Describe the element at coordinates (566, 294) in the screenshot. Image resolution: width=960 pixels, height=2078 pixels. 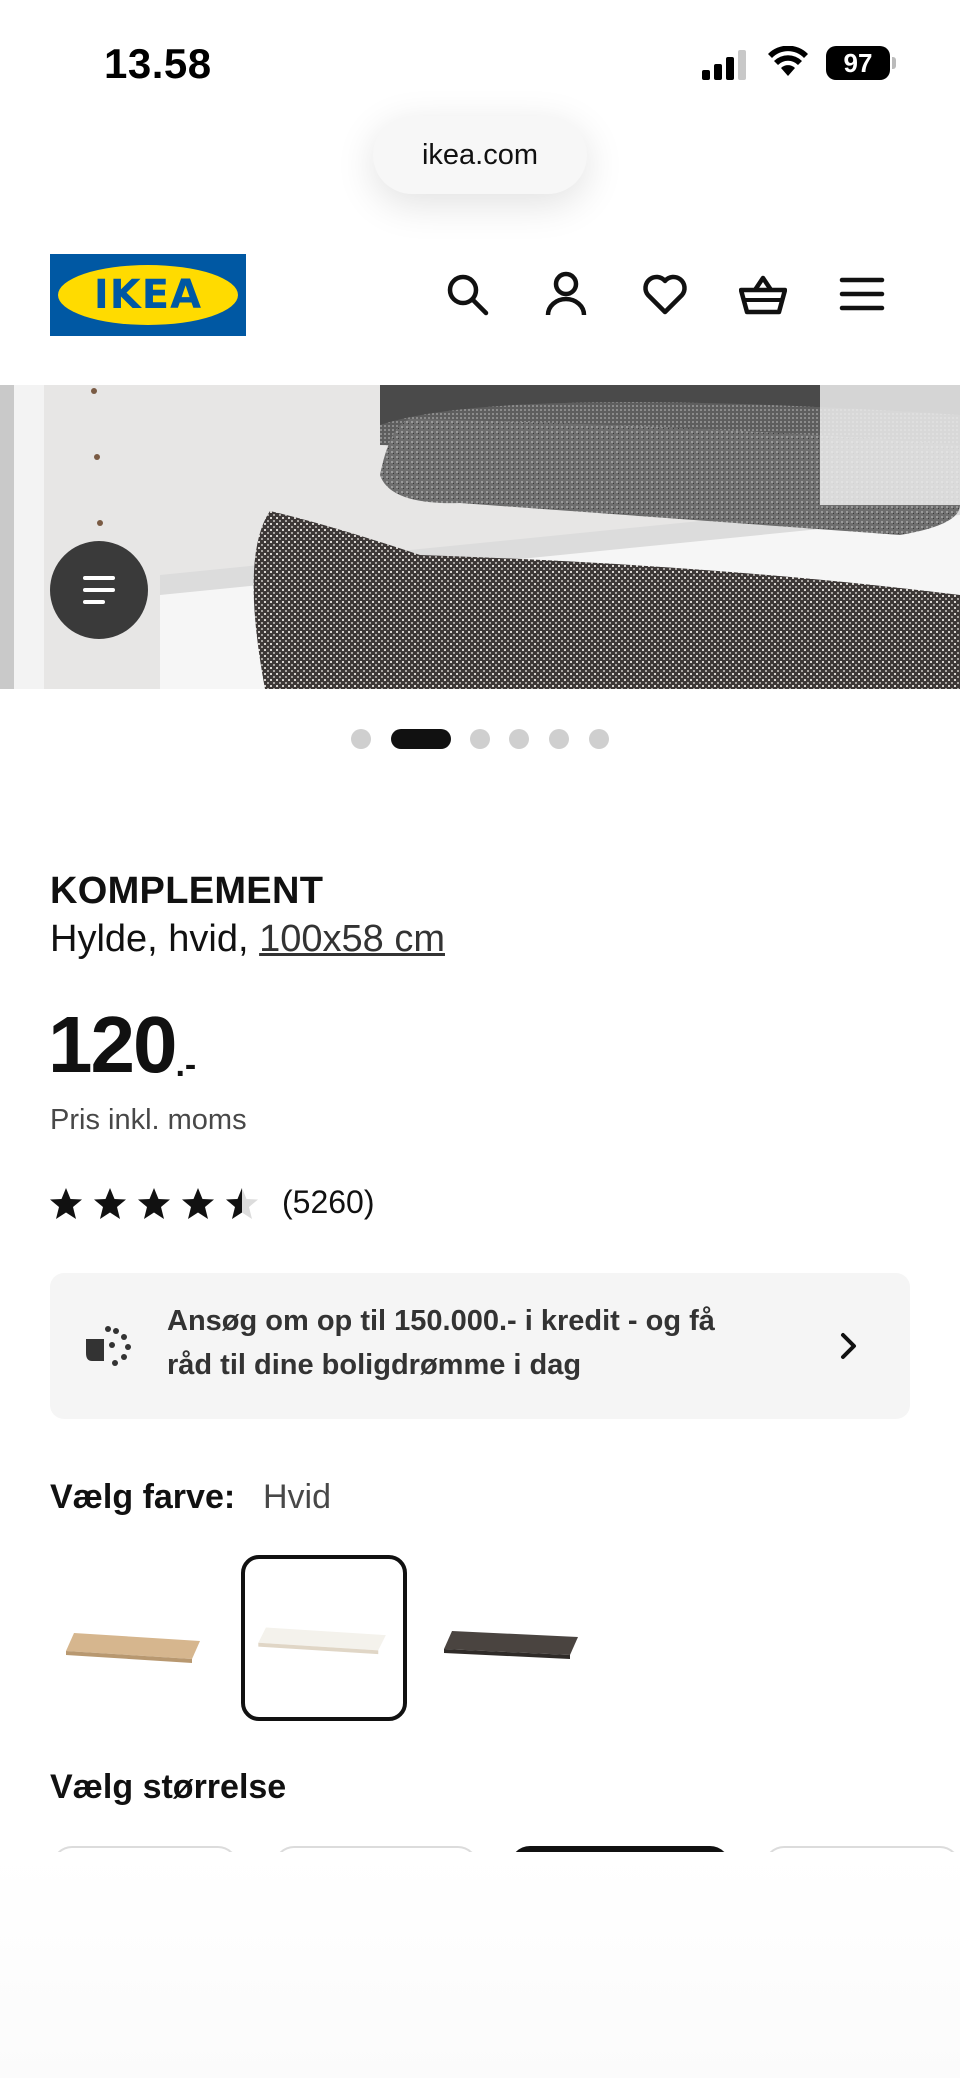
I see `user-icon` at that location.